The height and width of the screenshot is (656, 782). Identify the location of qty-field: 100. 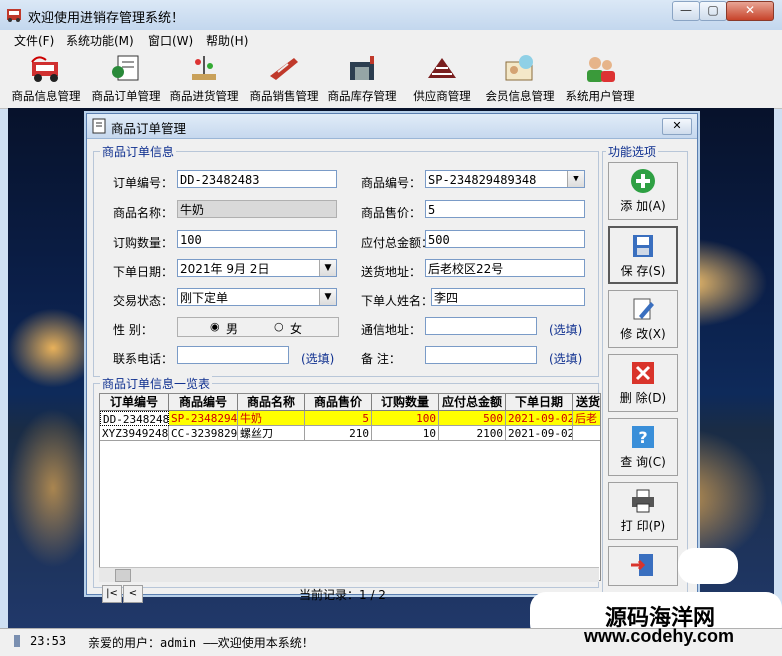
(257, 239).